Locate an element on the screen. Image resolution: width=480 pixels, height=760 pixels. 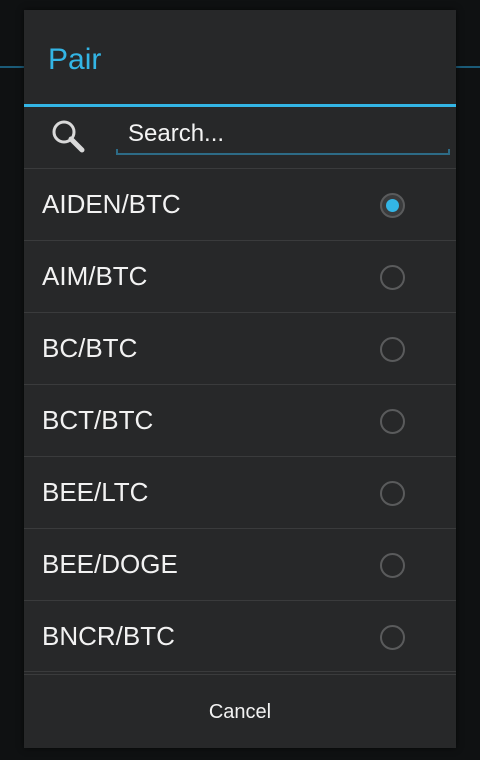
list-item: AIDEN/BTC is located at coordinates (240, 204).